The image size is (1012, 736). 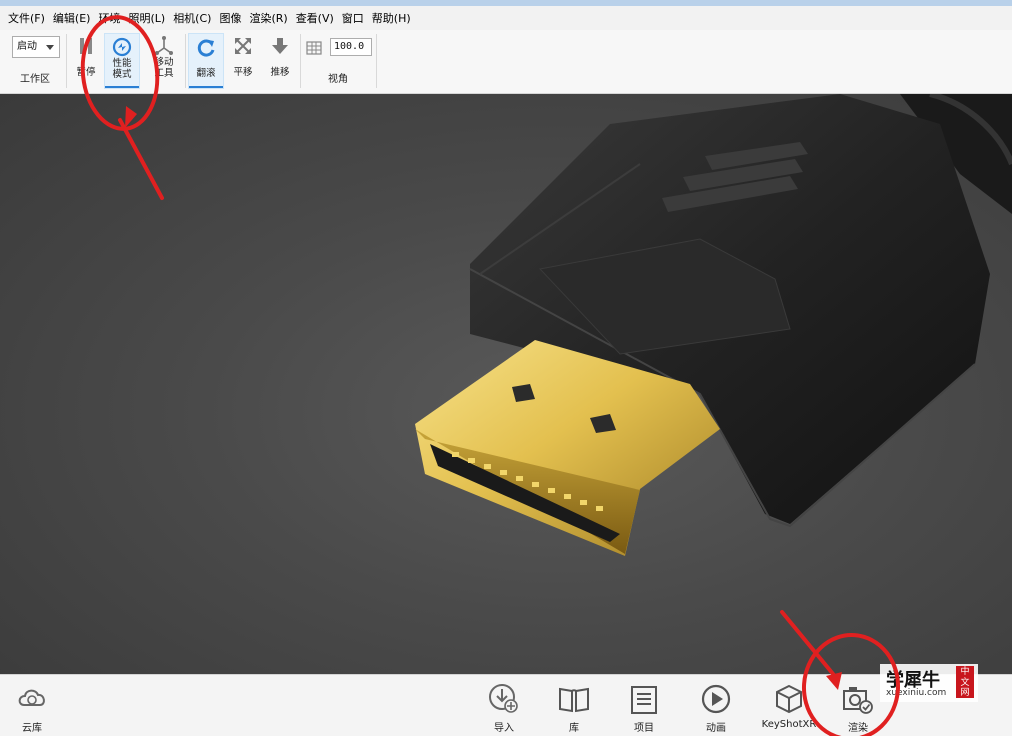 I want to click on arrow-down-icon, so click(x=280, y=46).